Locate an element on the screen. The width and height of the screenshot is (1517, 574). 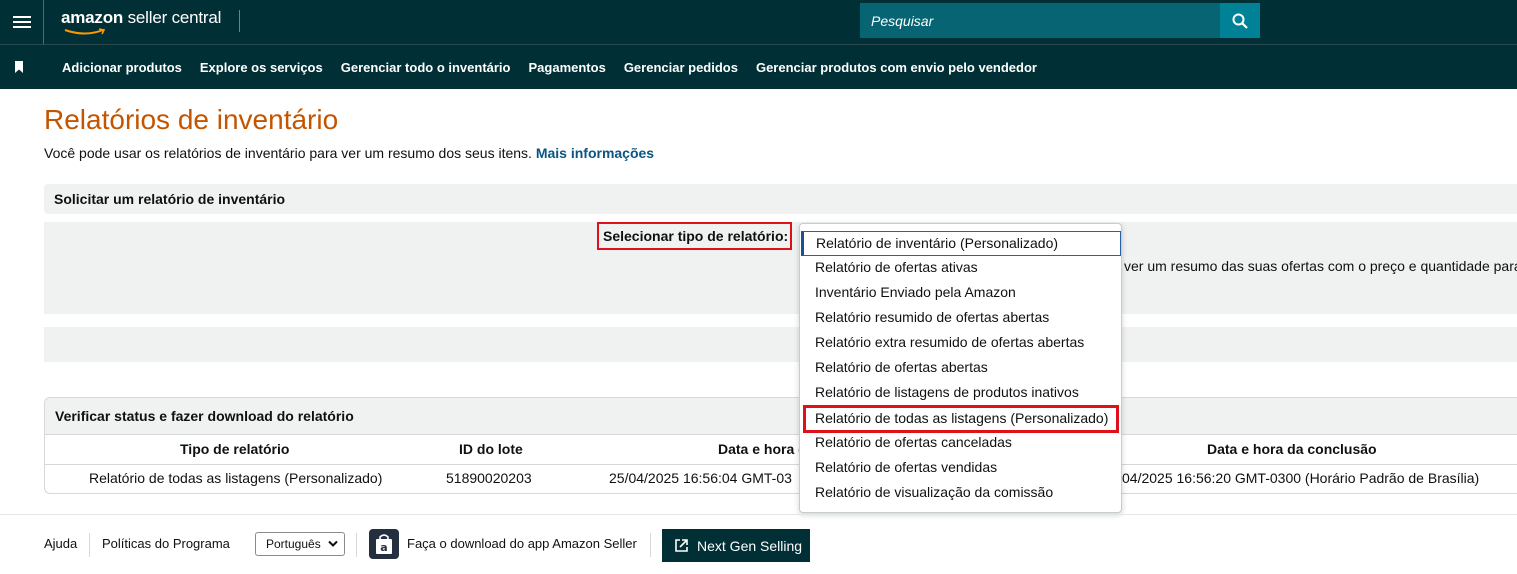
hamburger-menu-button is located at coordinates (22, 22).